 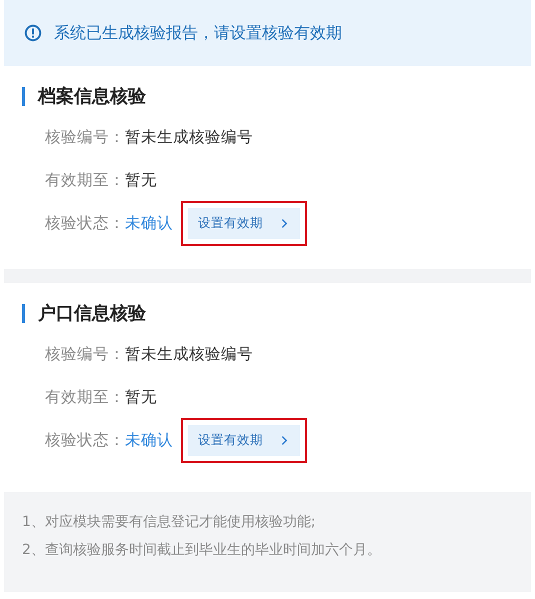 I want to click on section-title: 户口信息核验, so click(x=92, y=313).